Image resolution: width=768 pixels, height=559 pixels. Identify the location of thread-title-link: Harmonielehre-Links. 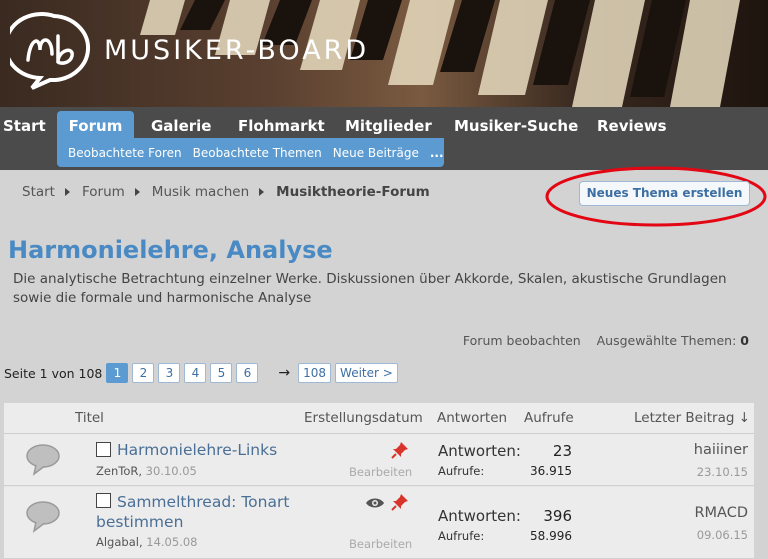
(197, 450).